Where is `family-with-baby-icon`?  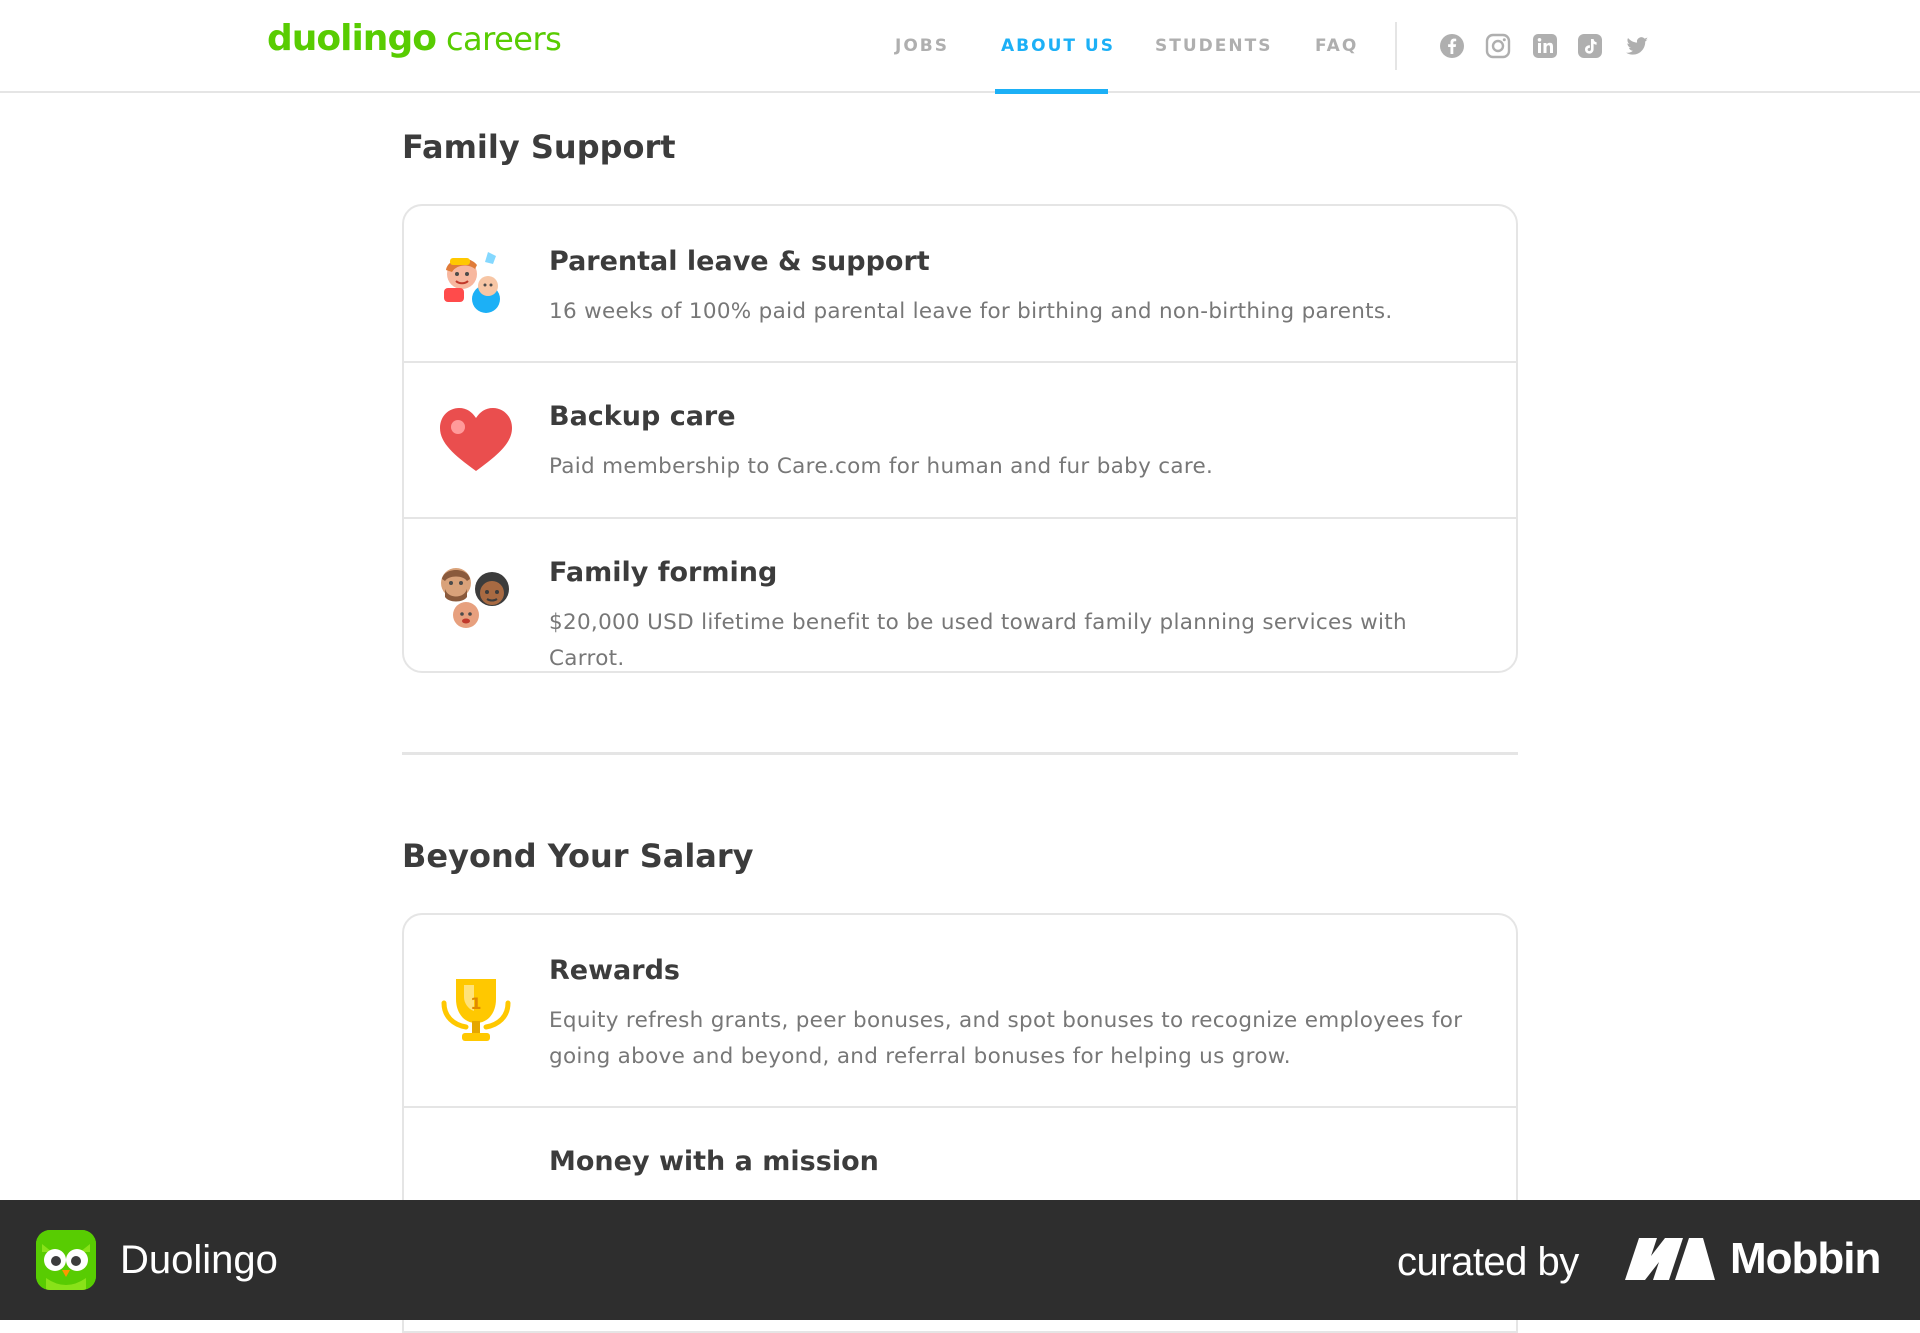
family-with-baby-icon is located at coordinates (476, 284).